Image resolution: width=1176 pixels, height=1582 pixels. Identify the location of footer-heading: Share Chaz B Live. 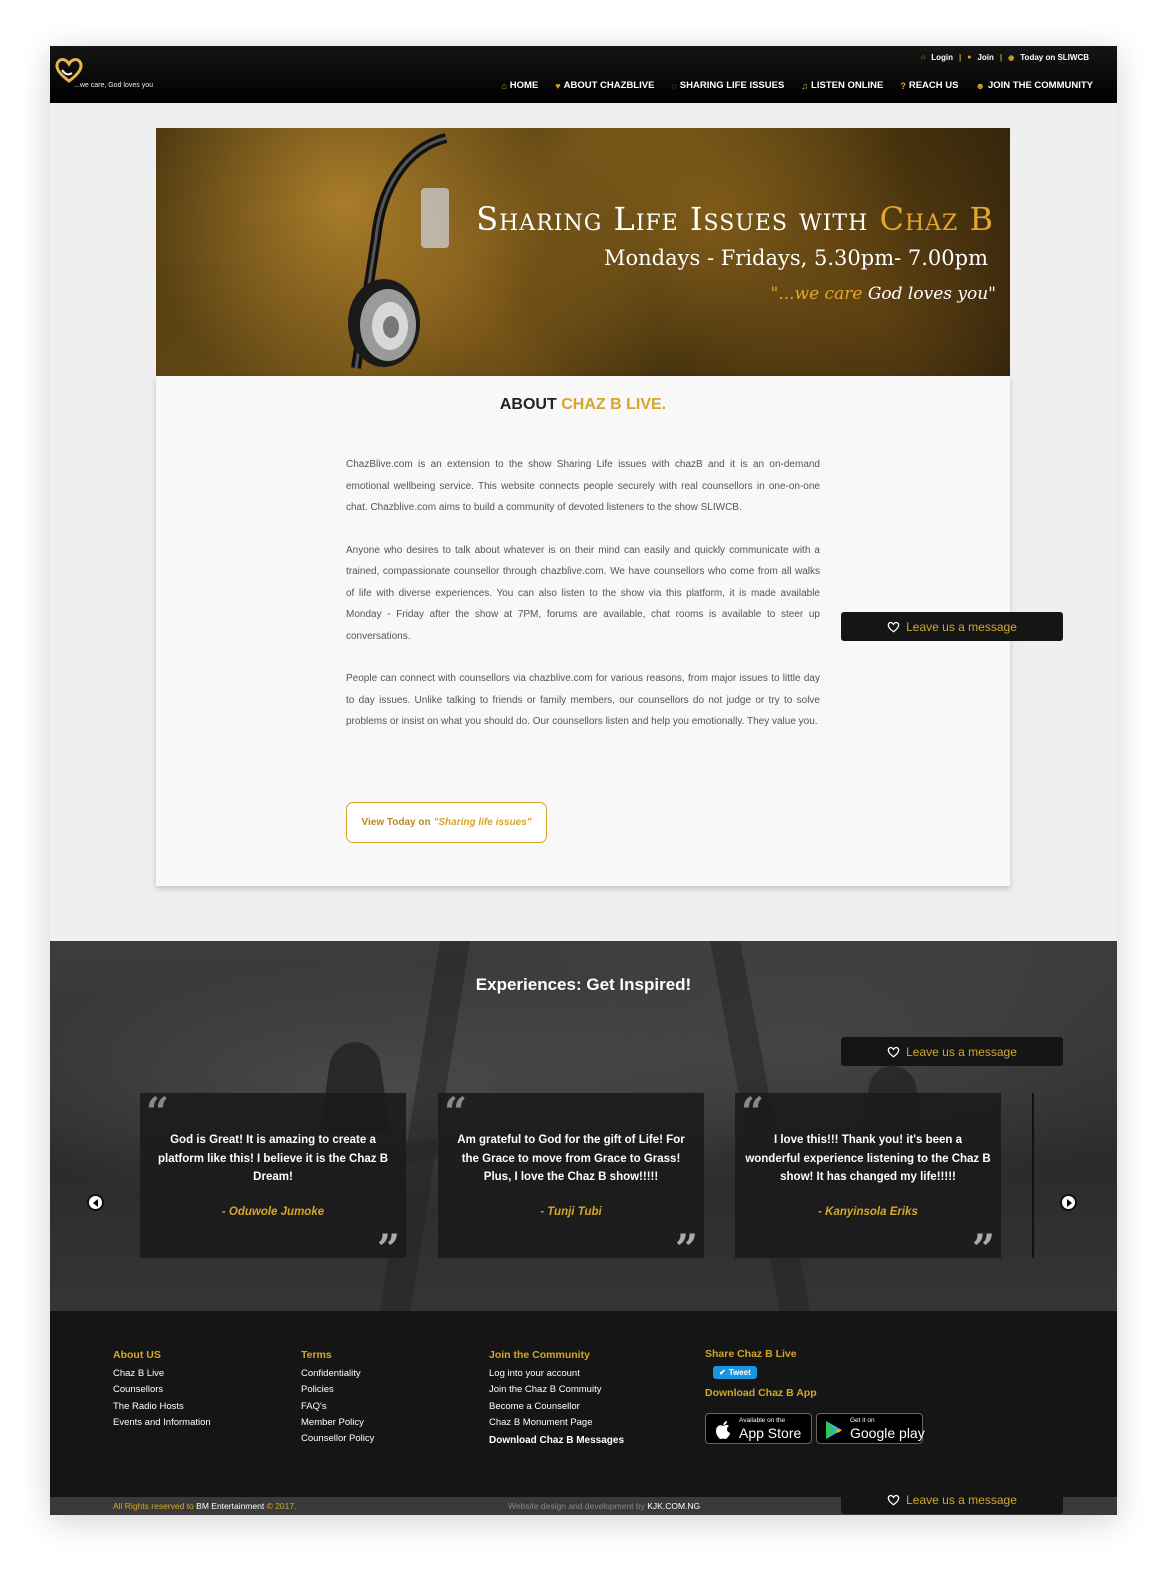
(751, 1354).